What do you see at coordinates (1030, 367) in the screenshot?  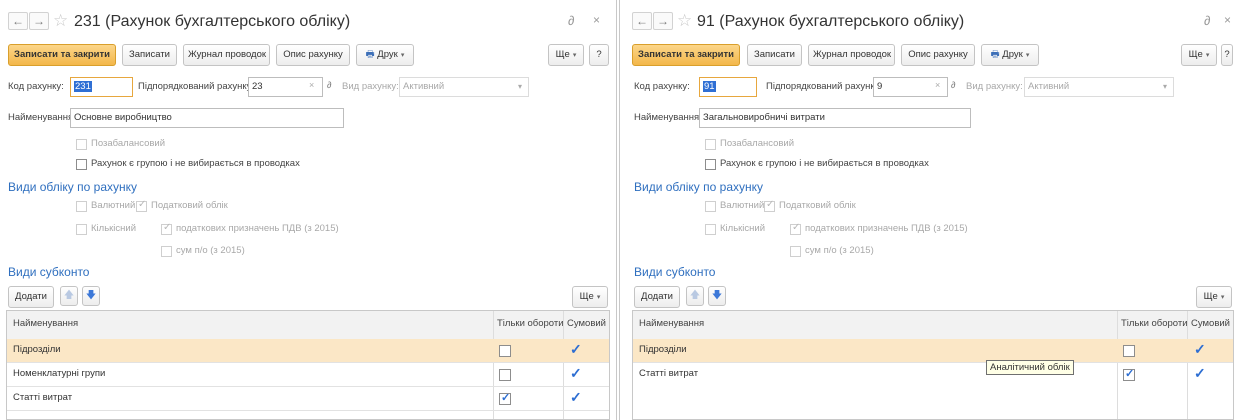 I see `tooltip: Аналітичний облік` at bounding box center [1030, 367].